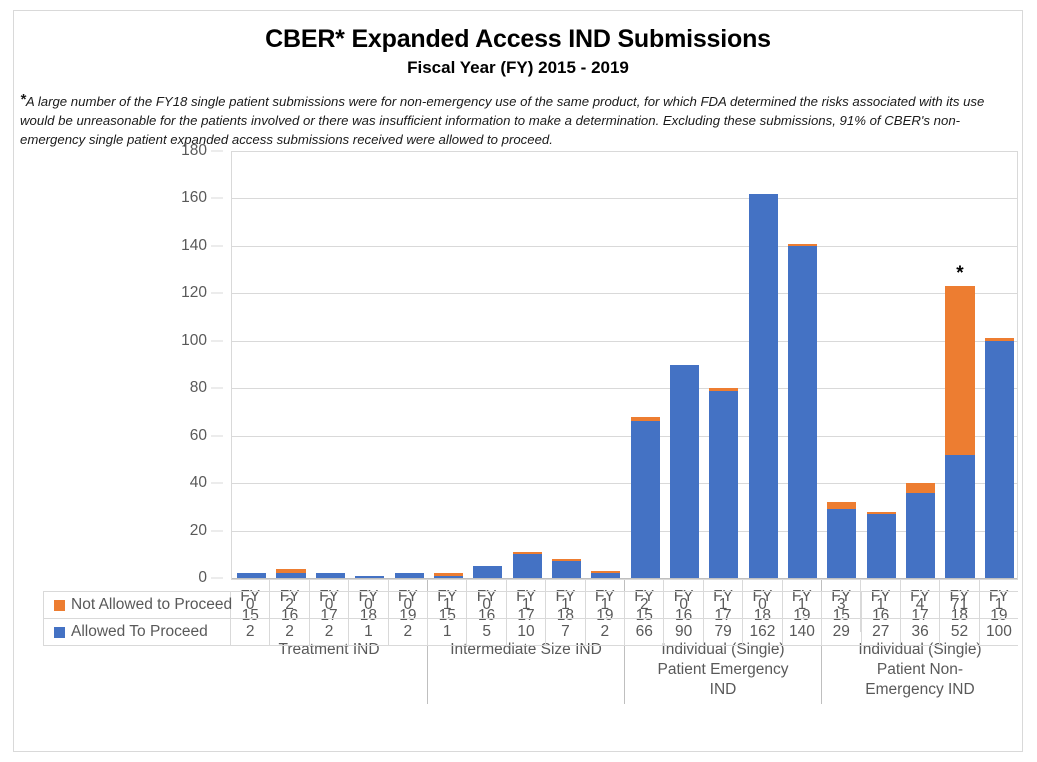 The image size is (1037, 762). What do you see at coordinates (921, 605) in the screenshot?
I see `table-cell: 4` at bounding box center [921, 605].